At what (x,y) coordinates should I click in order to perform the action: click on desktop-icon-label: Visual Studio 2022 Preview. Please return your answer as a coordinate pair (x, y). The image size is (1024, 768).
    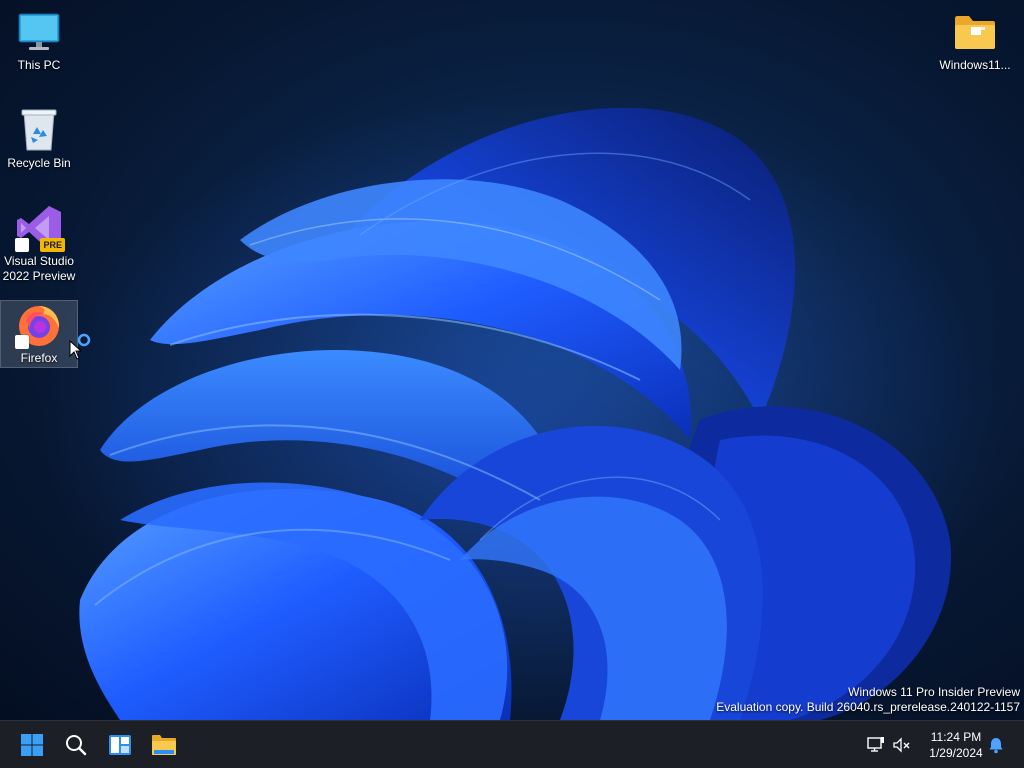
    Looking at the image, I should click on (39, 268).